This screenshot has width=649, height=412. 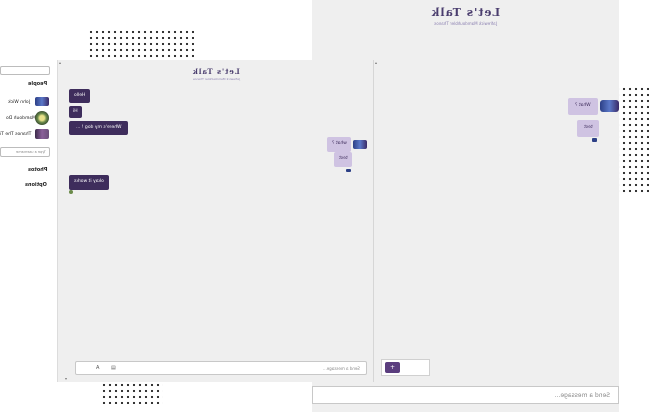 I want to click on sidebar-user-name: Thanos The Ti, so click(x=16, y=134).